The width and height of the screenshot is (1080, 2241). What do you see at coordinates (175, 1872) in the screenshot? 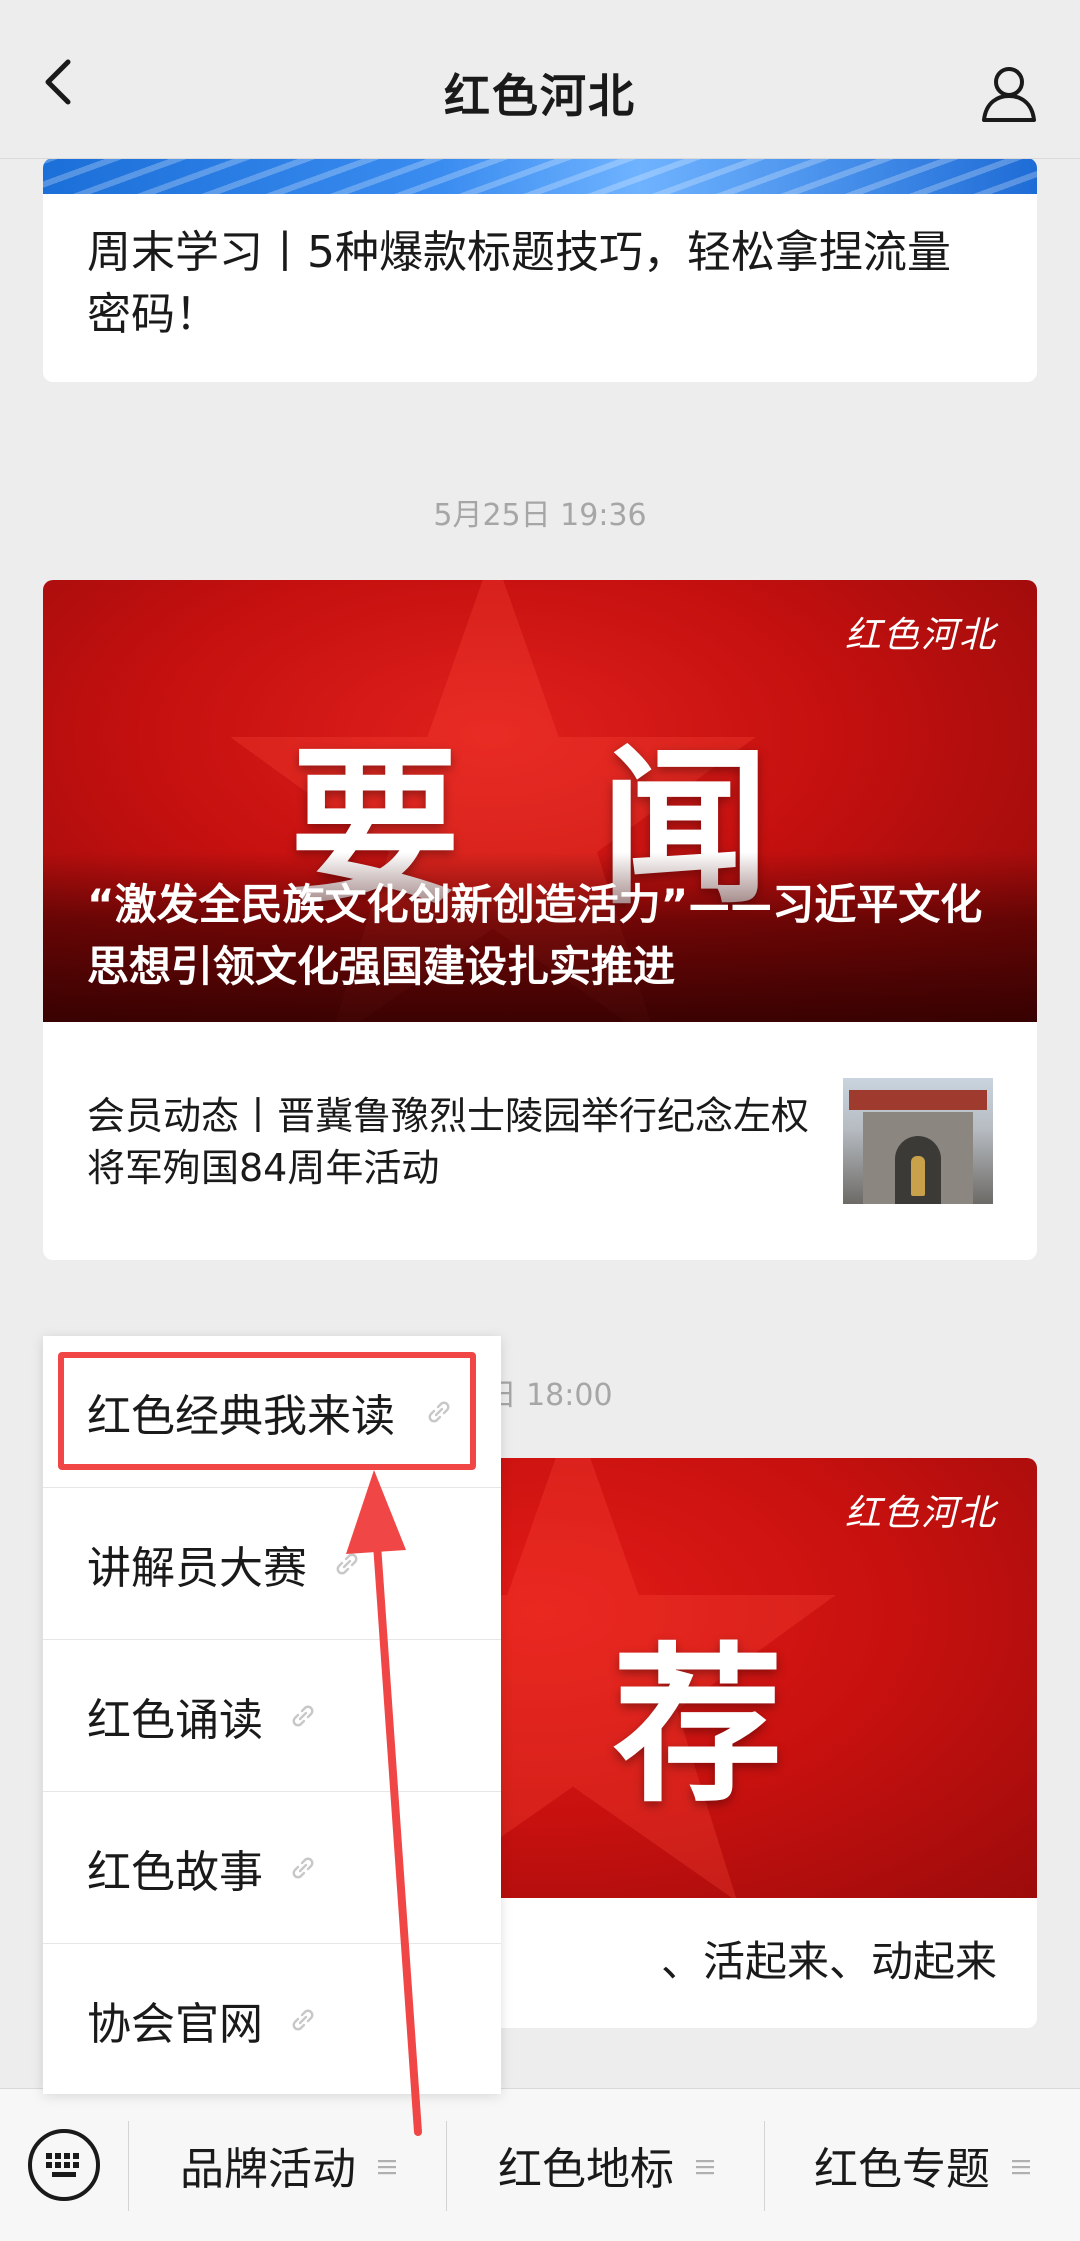
I see `menu-item-label: 红色故事` at bounding box center [175, 1872].